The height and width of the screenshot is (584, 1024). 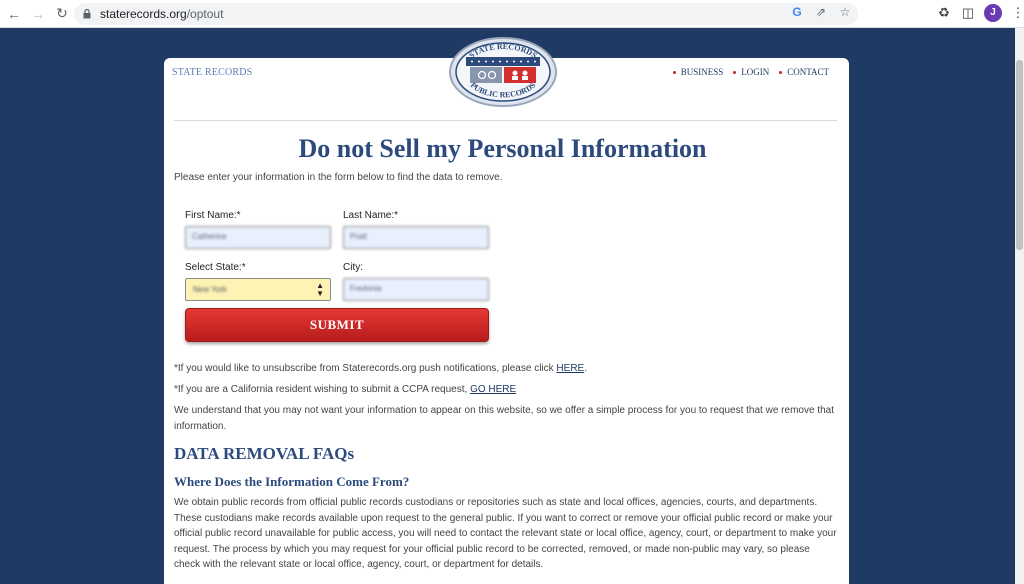 I want to click on city-field: Fredonia, so click(x=416, y=289).